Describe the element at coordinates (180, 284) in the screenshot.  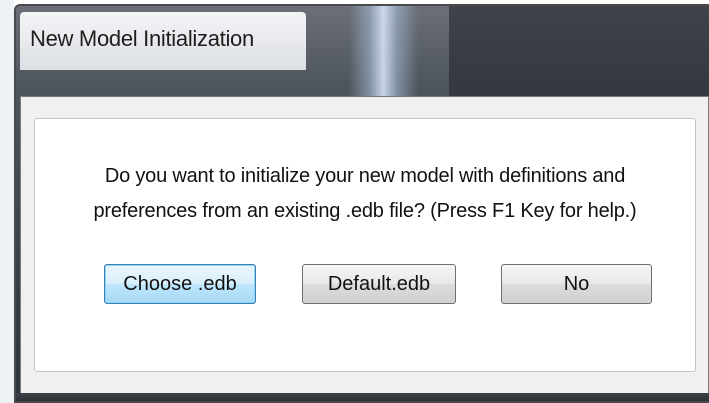
I see `choose-edb-button: Choose .edb` at that location.